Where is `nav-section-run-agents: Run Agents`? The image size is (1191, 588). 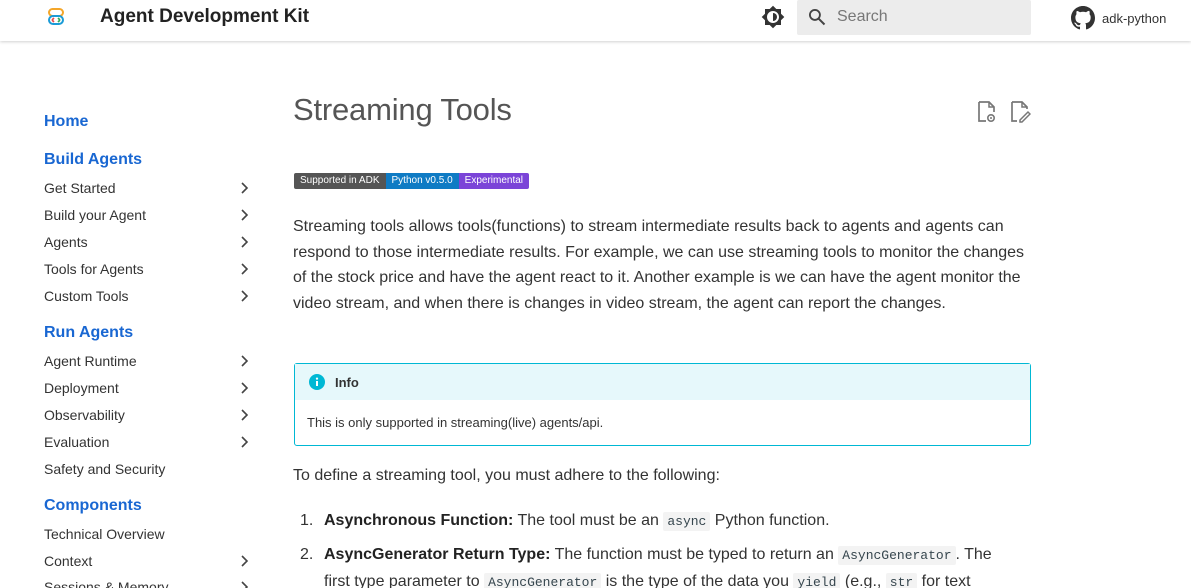 nav-section-run-agents: Run Agents is located at coordinates (88, 333).